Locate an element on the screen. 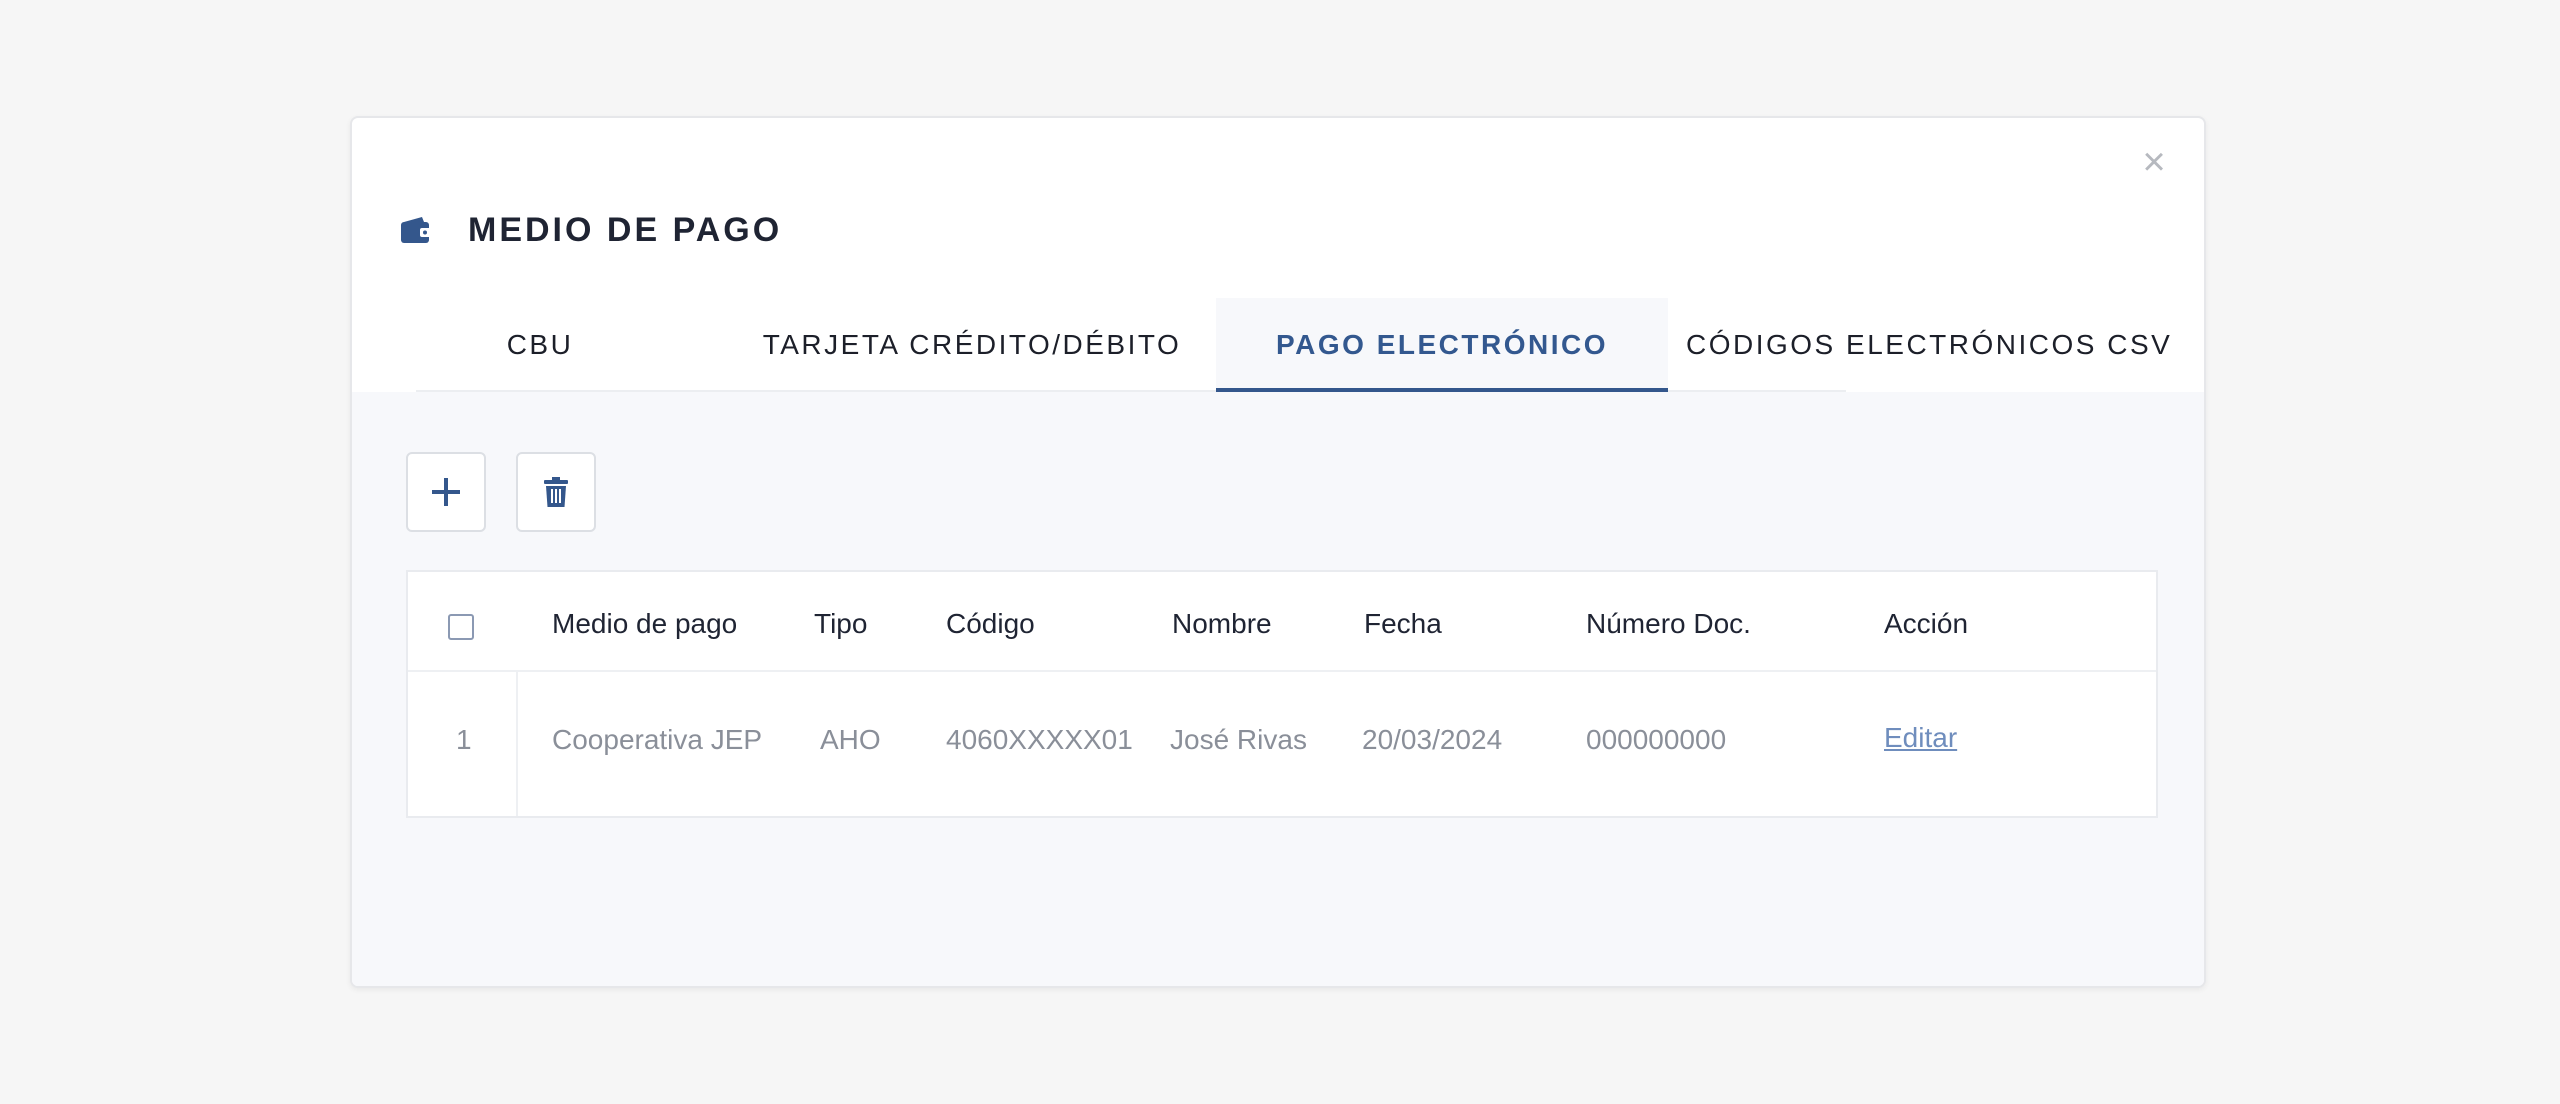  wallet-icon is located at coordinates (416, 230).